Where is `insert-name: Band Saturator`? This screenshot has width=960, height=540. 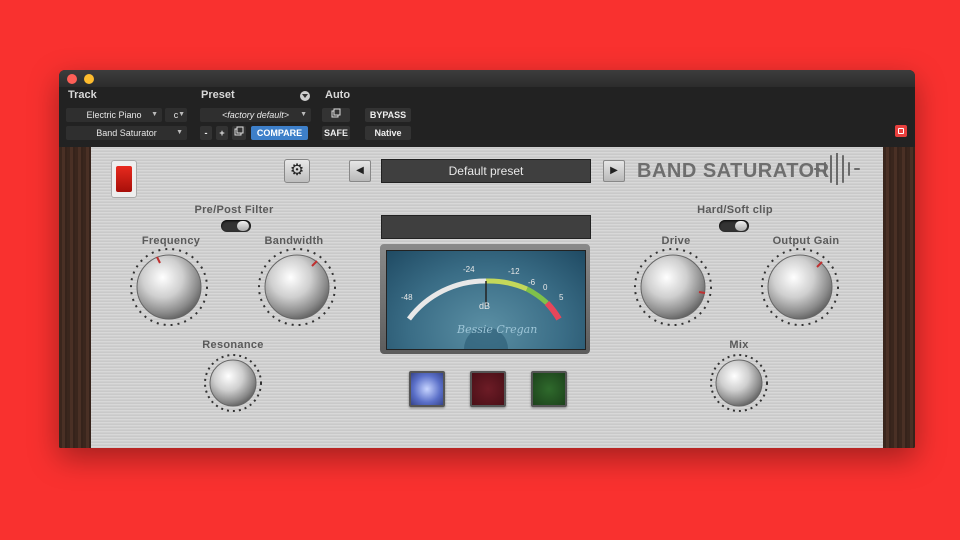 insert-name: Band Saturator is located at coordinates (126, 133).